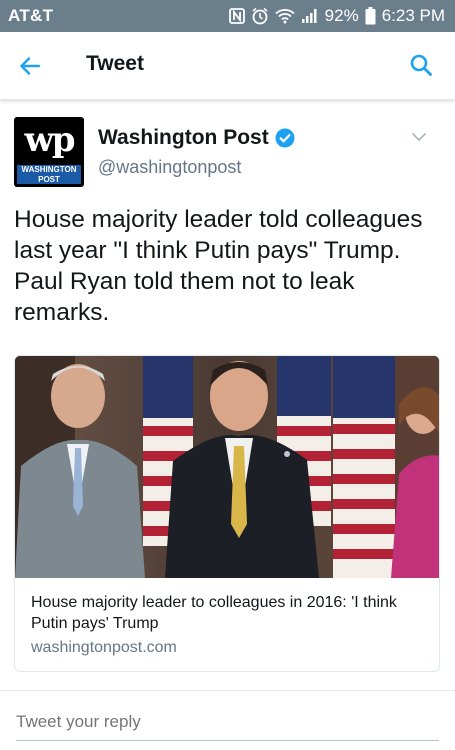 The height and width of the screenshot is (750, 455). What do you see at coordinates (370, 16) in the screenshot?
I see `battery-icon` at bounding box center [370, 16].